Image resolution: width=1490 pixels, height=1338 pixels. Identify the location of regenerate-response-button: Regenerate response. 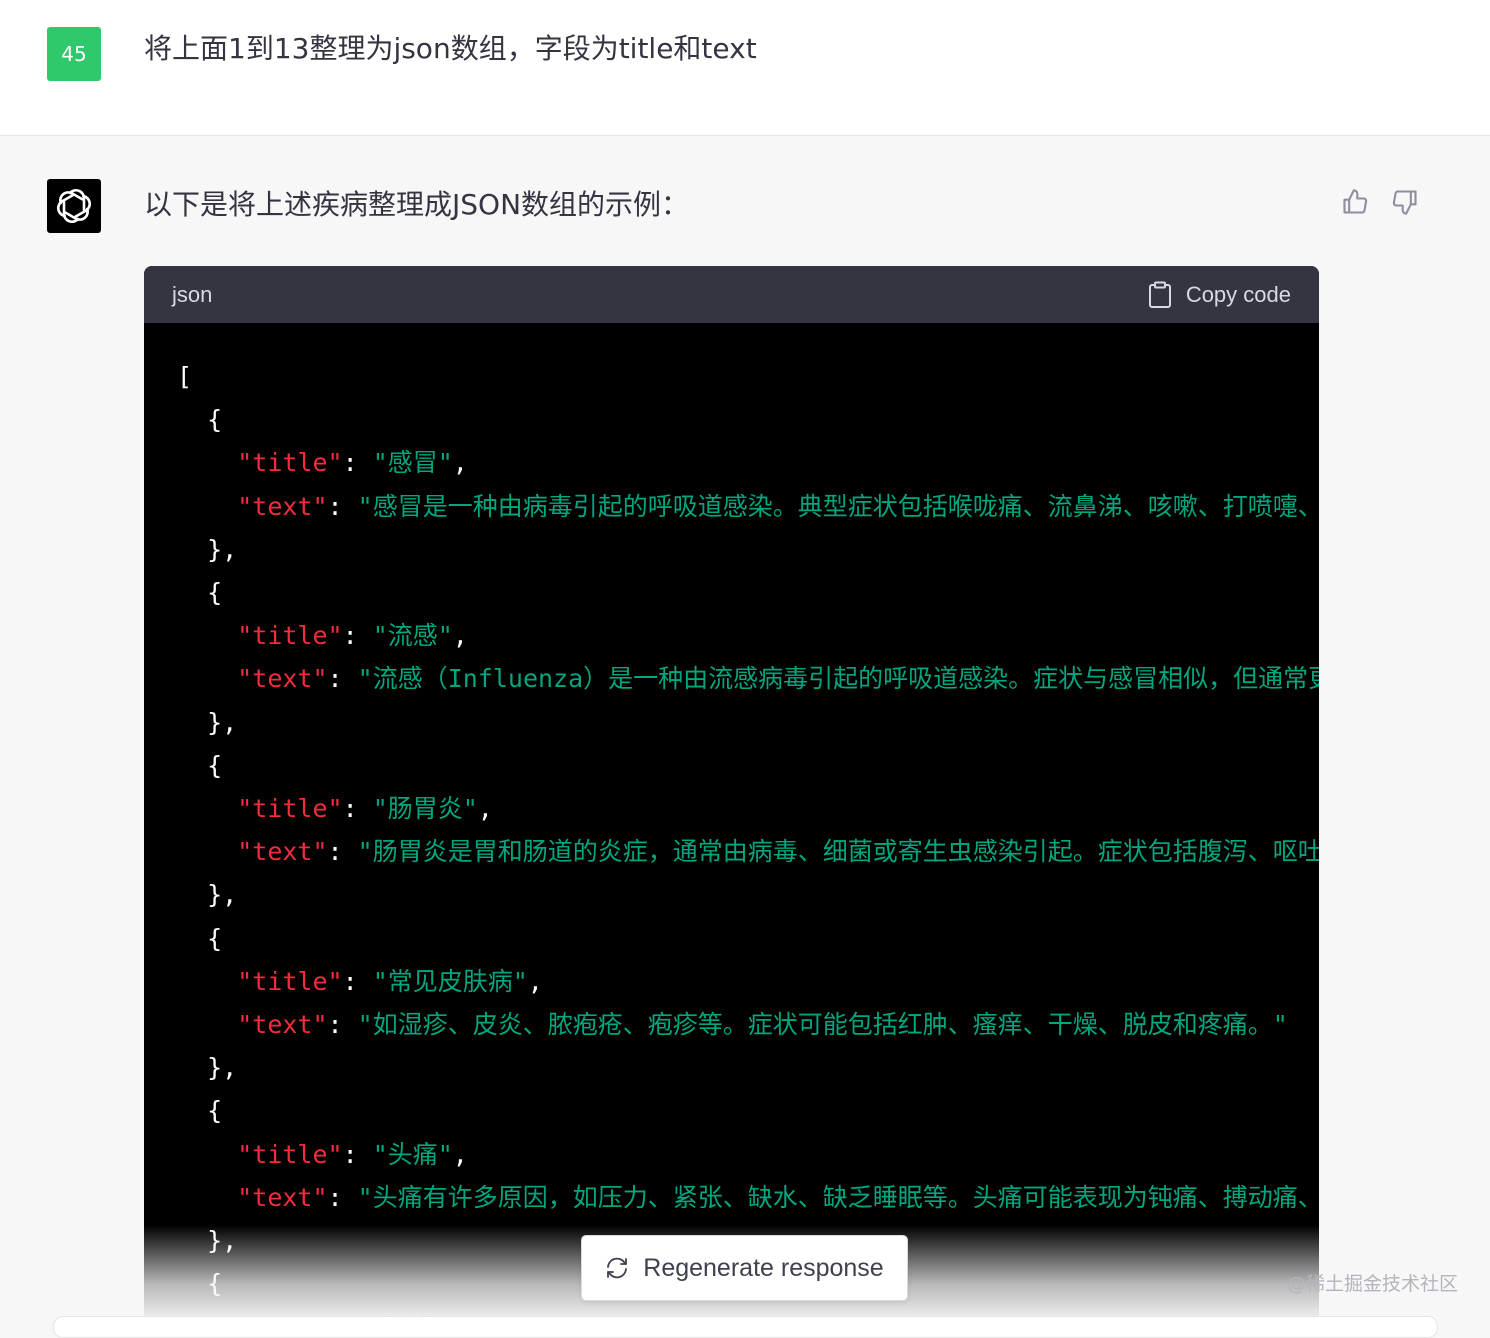
(744, 1268).